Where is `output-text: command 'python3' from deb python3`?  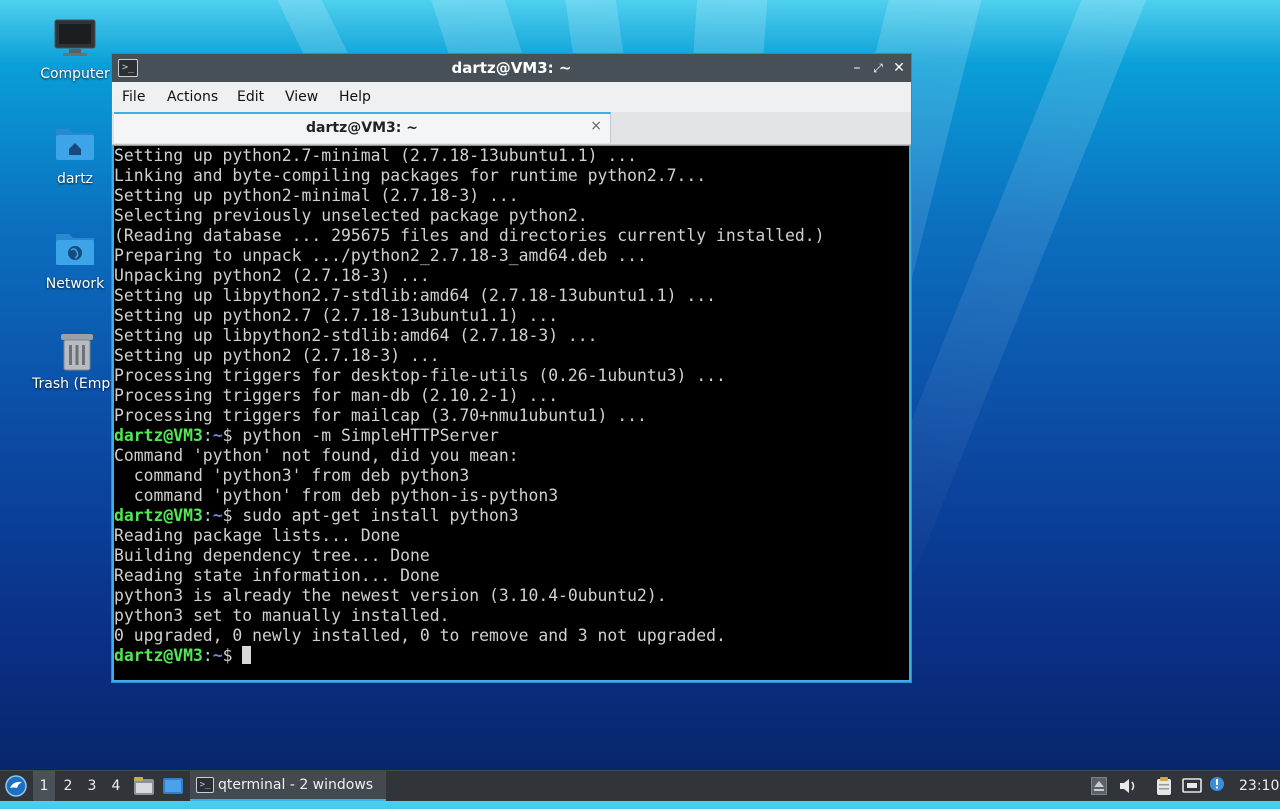
output-text: command 'python3' from deb python3 is located at coordinates (292, 475).